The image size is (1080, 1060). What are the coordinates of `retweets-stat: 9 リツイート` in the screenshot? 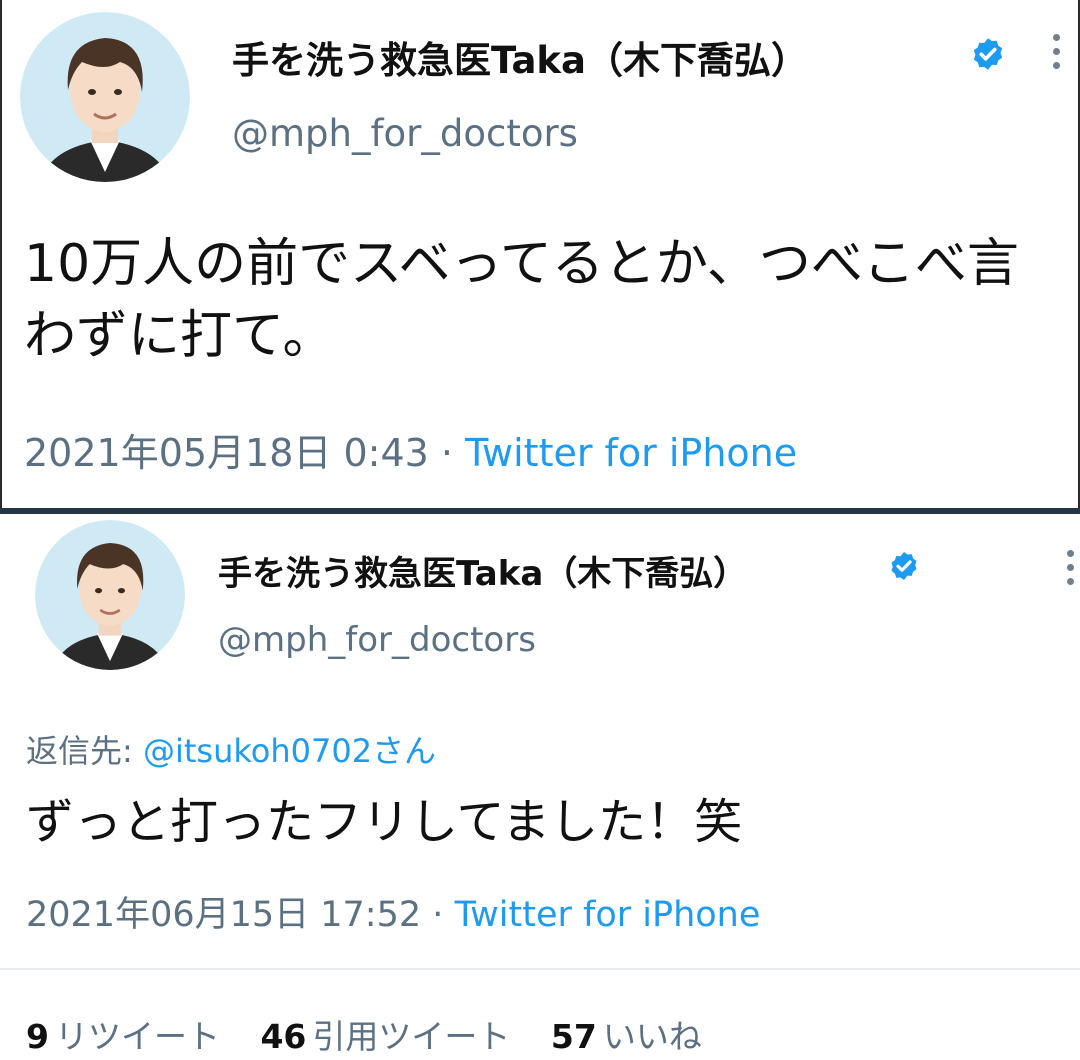 It's located at (123, 1036).